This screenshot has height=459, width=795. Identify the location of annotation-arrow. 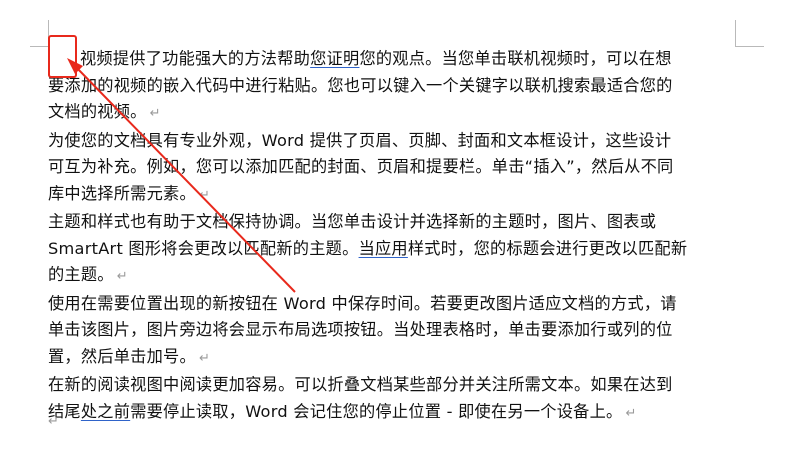
(181, 175).